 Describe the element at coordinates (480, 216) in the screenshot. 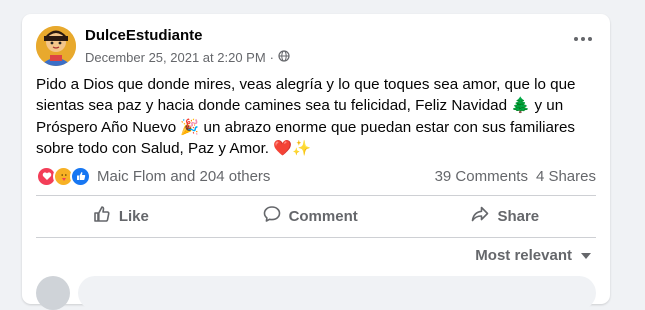

I see `share-icon` at that location.